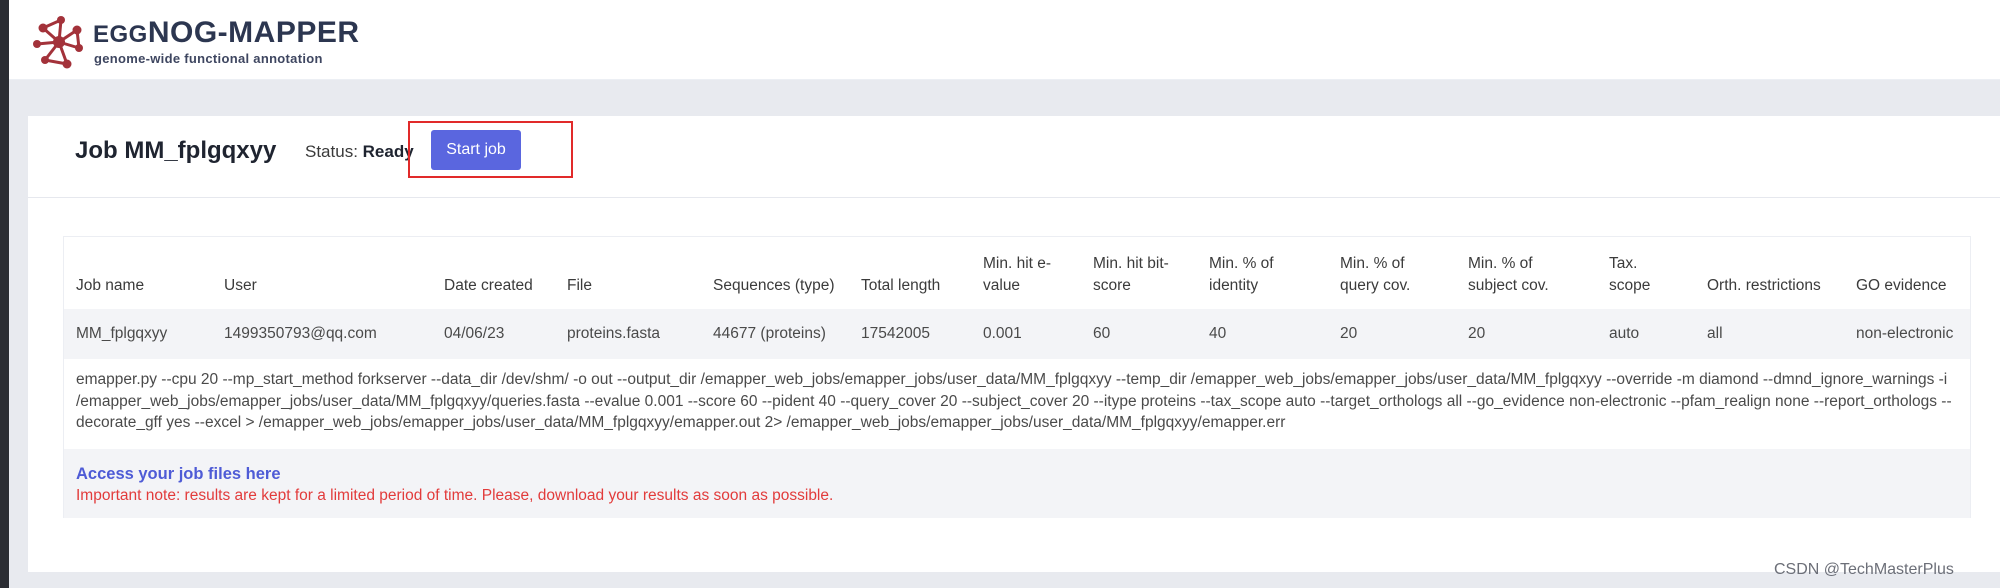 The width and height of the screenshot is (2000, 588). Describe the element at coordinates (1017, 474) in the screenshot. I see `access-job-files-link: Access your job files here` at that location.